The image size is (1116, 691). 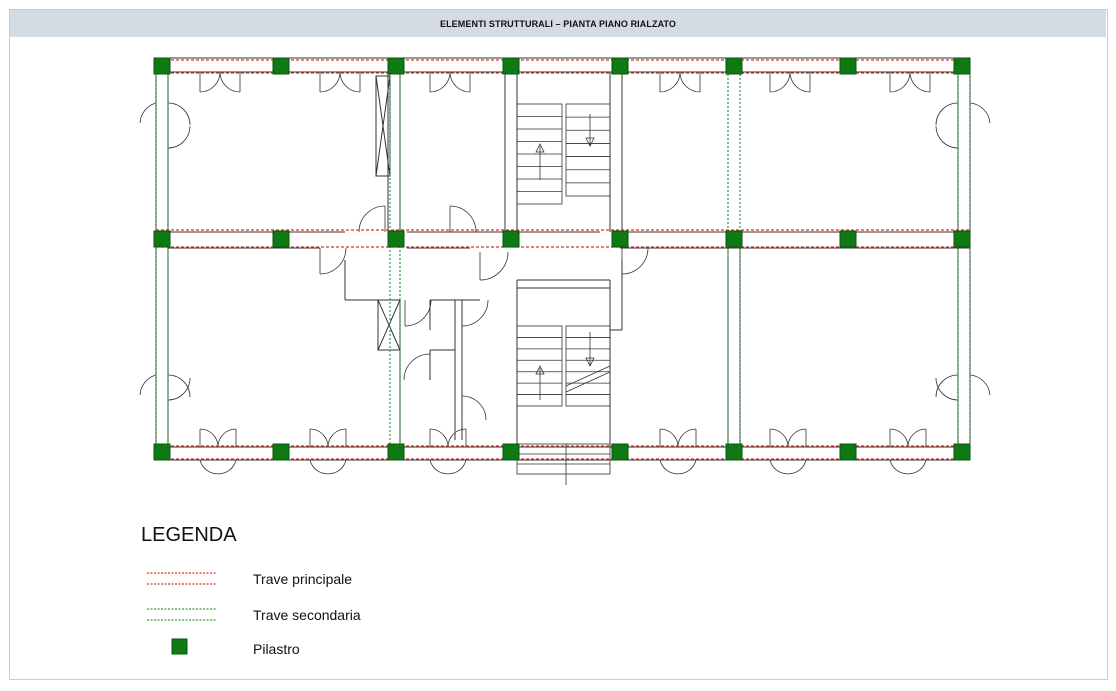 I want to click on stair-arrow-up, so click(x=540, y=161).